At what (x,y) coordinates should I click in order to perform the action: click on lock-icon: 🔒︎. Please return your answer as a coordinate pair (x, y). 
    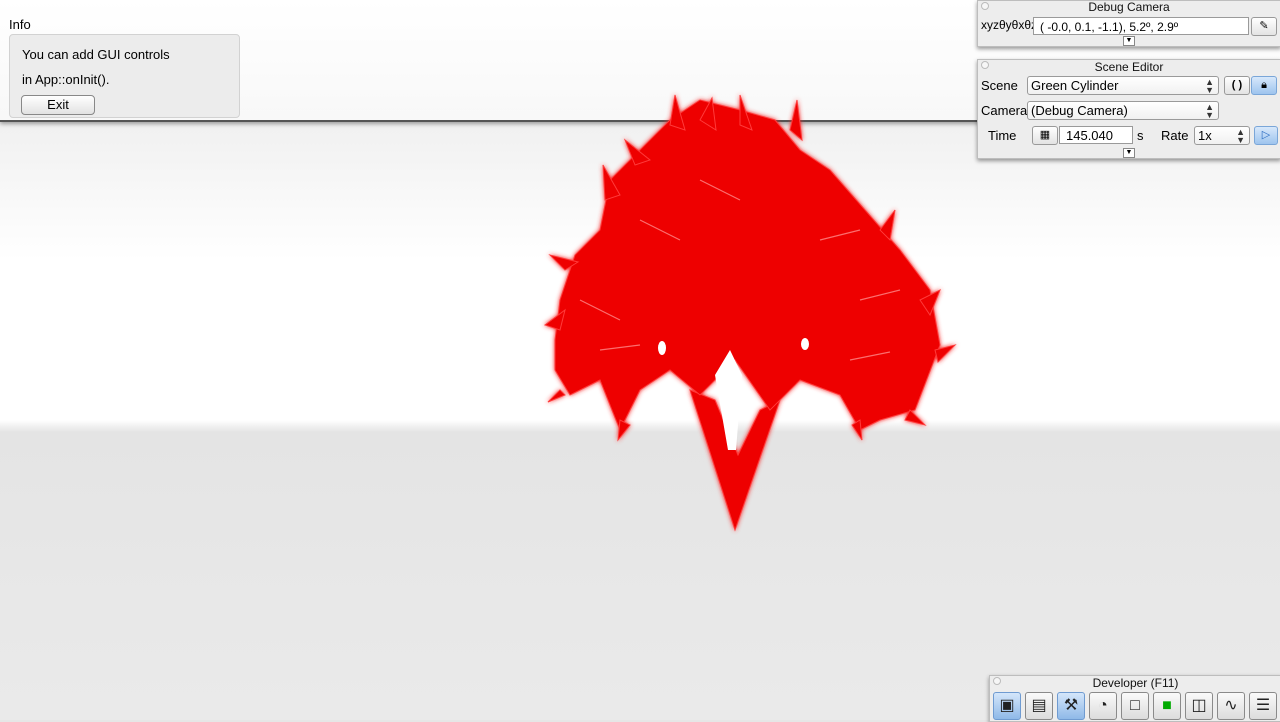
    Looking at the image, I should click on (1264, 85).